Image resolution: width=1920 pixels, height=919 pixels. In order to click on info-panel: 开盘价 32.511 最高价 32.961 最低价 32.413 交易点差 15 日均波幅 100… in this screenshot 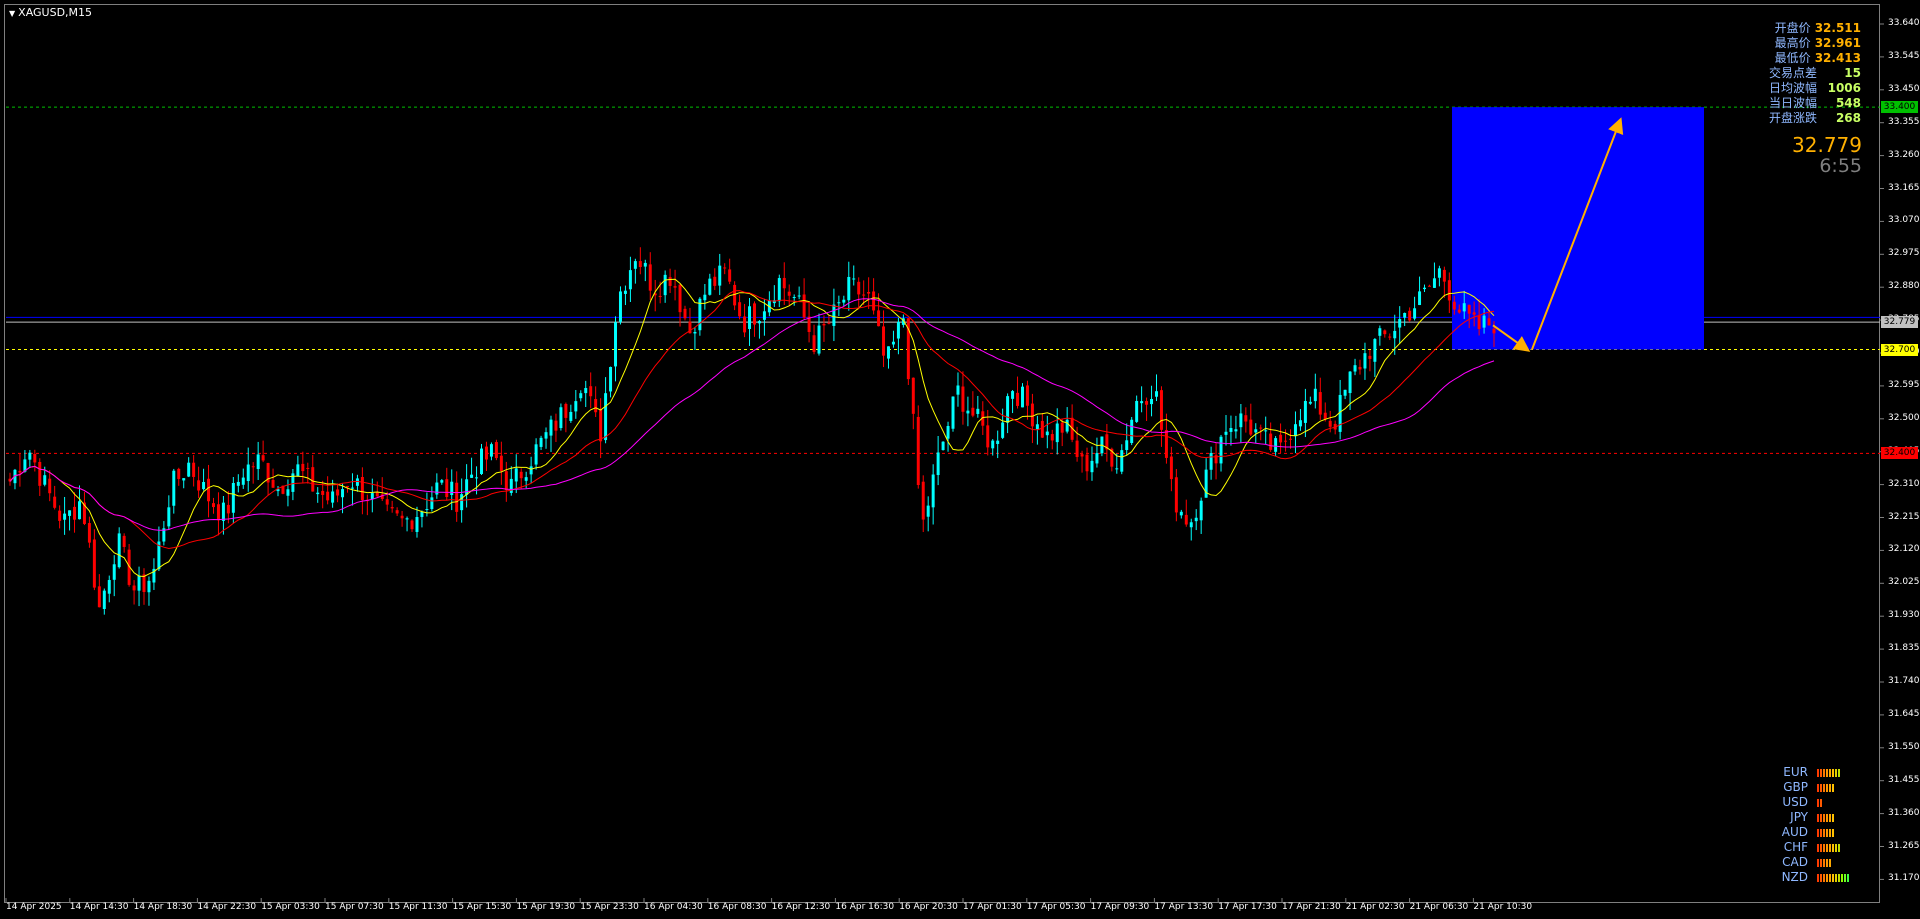, I will do `click(1815, 73)`.